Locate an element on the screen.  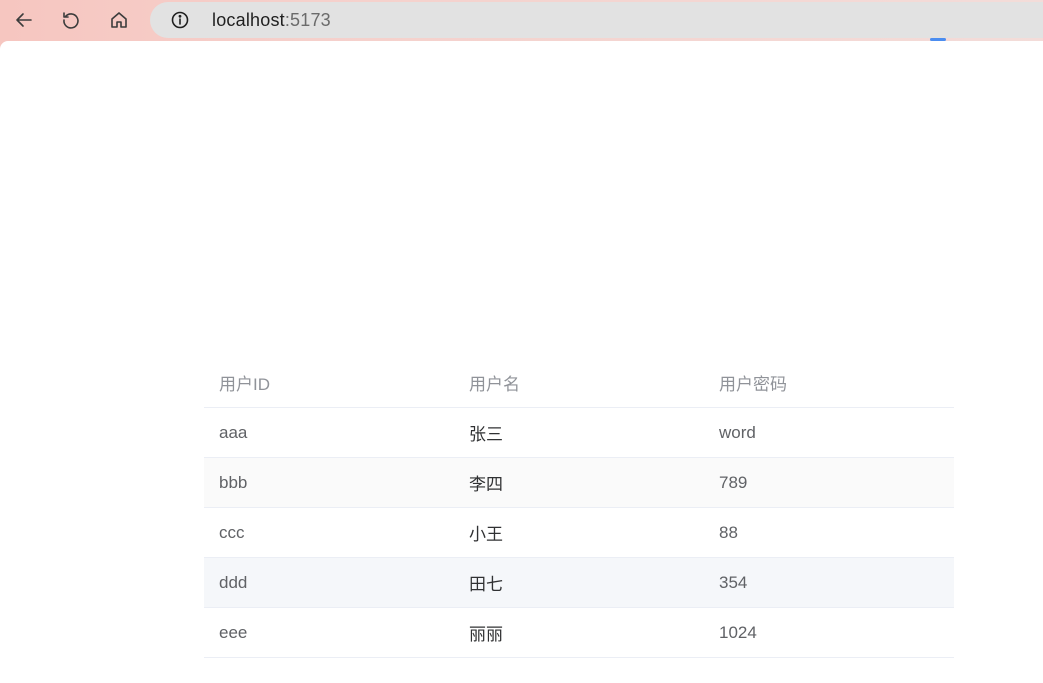
cell-username: 张三 is located at coordinates (486, 434).